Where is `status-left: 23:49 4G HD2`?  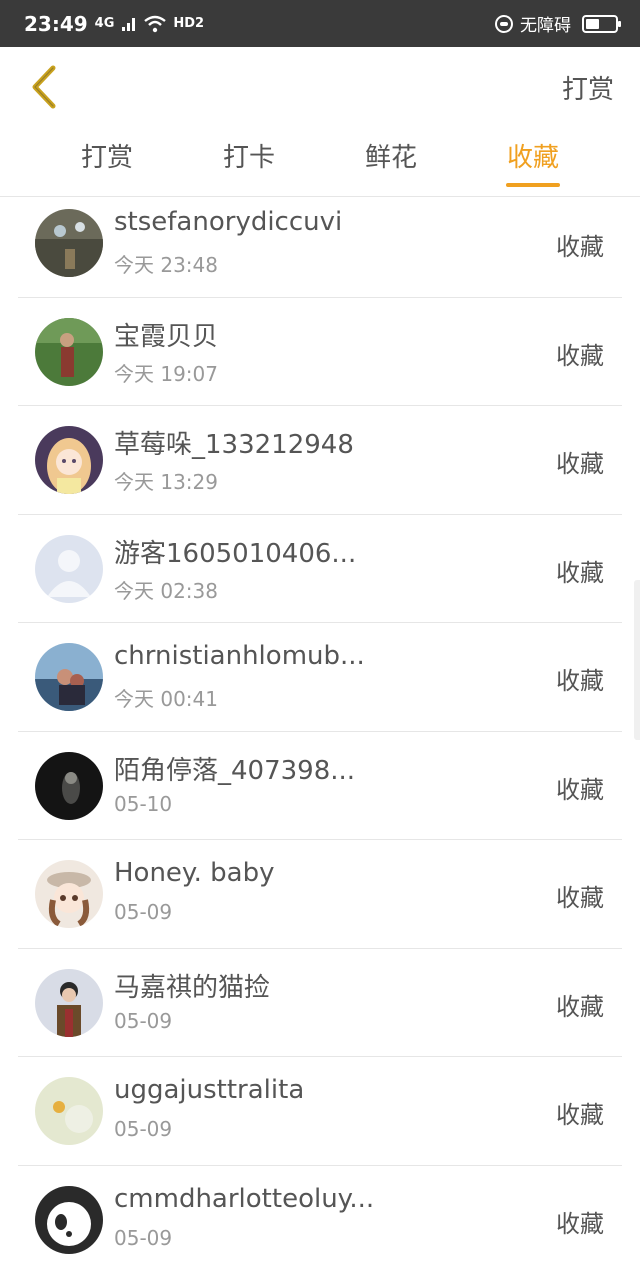 status-left: 23:49 4G HD2 is located at coordinates (114, 24).